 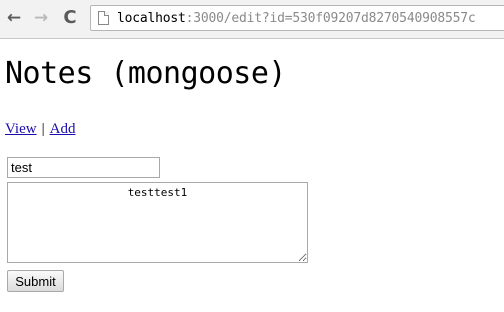 What do you see at coordinates (103, 18) in the screenshot?
I see `page-icon` at bounding box center [103, 18].